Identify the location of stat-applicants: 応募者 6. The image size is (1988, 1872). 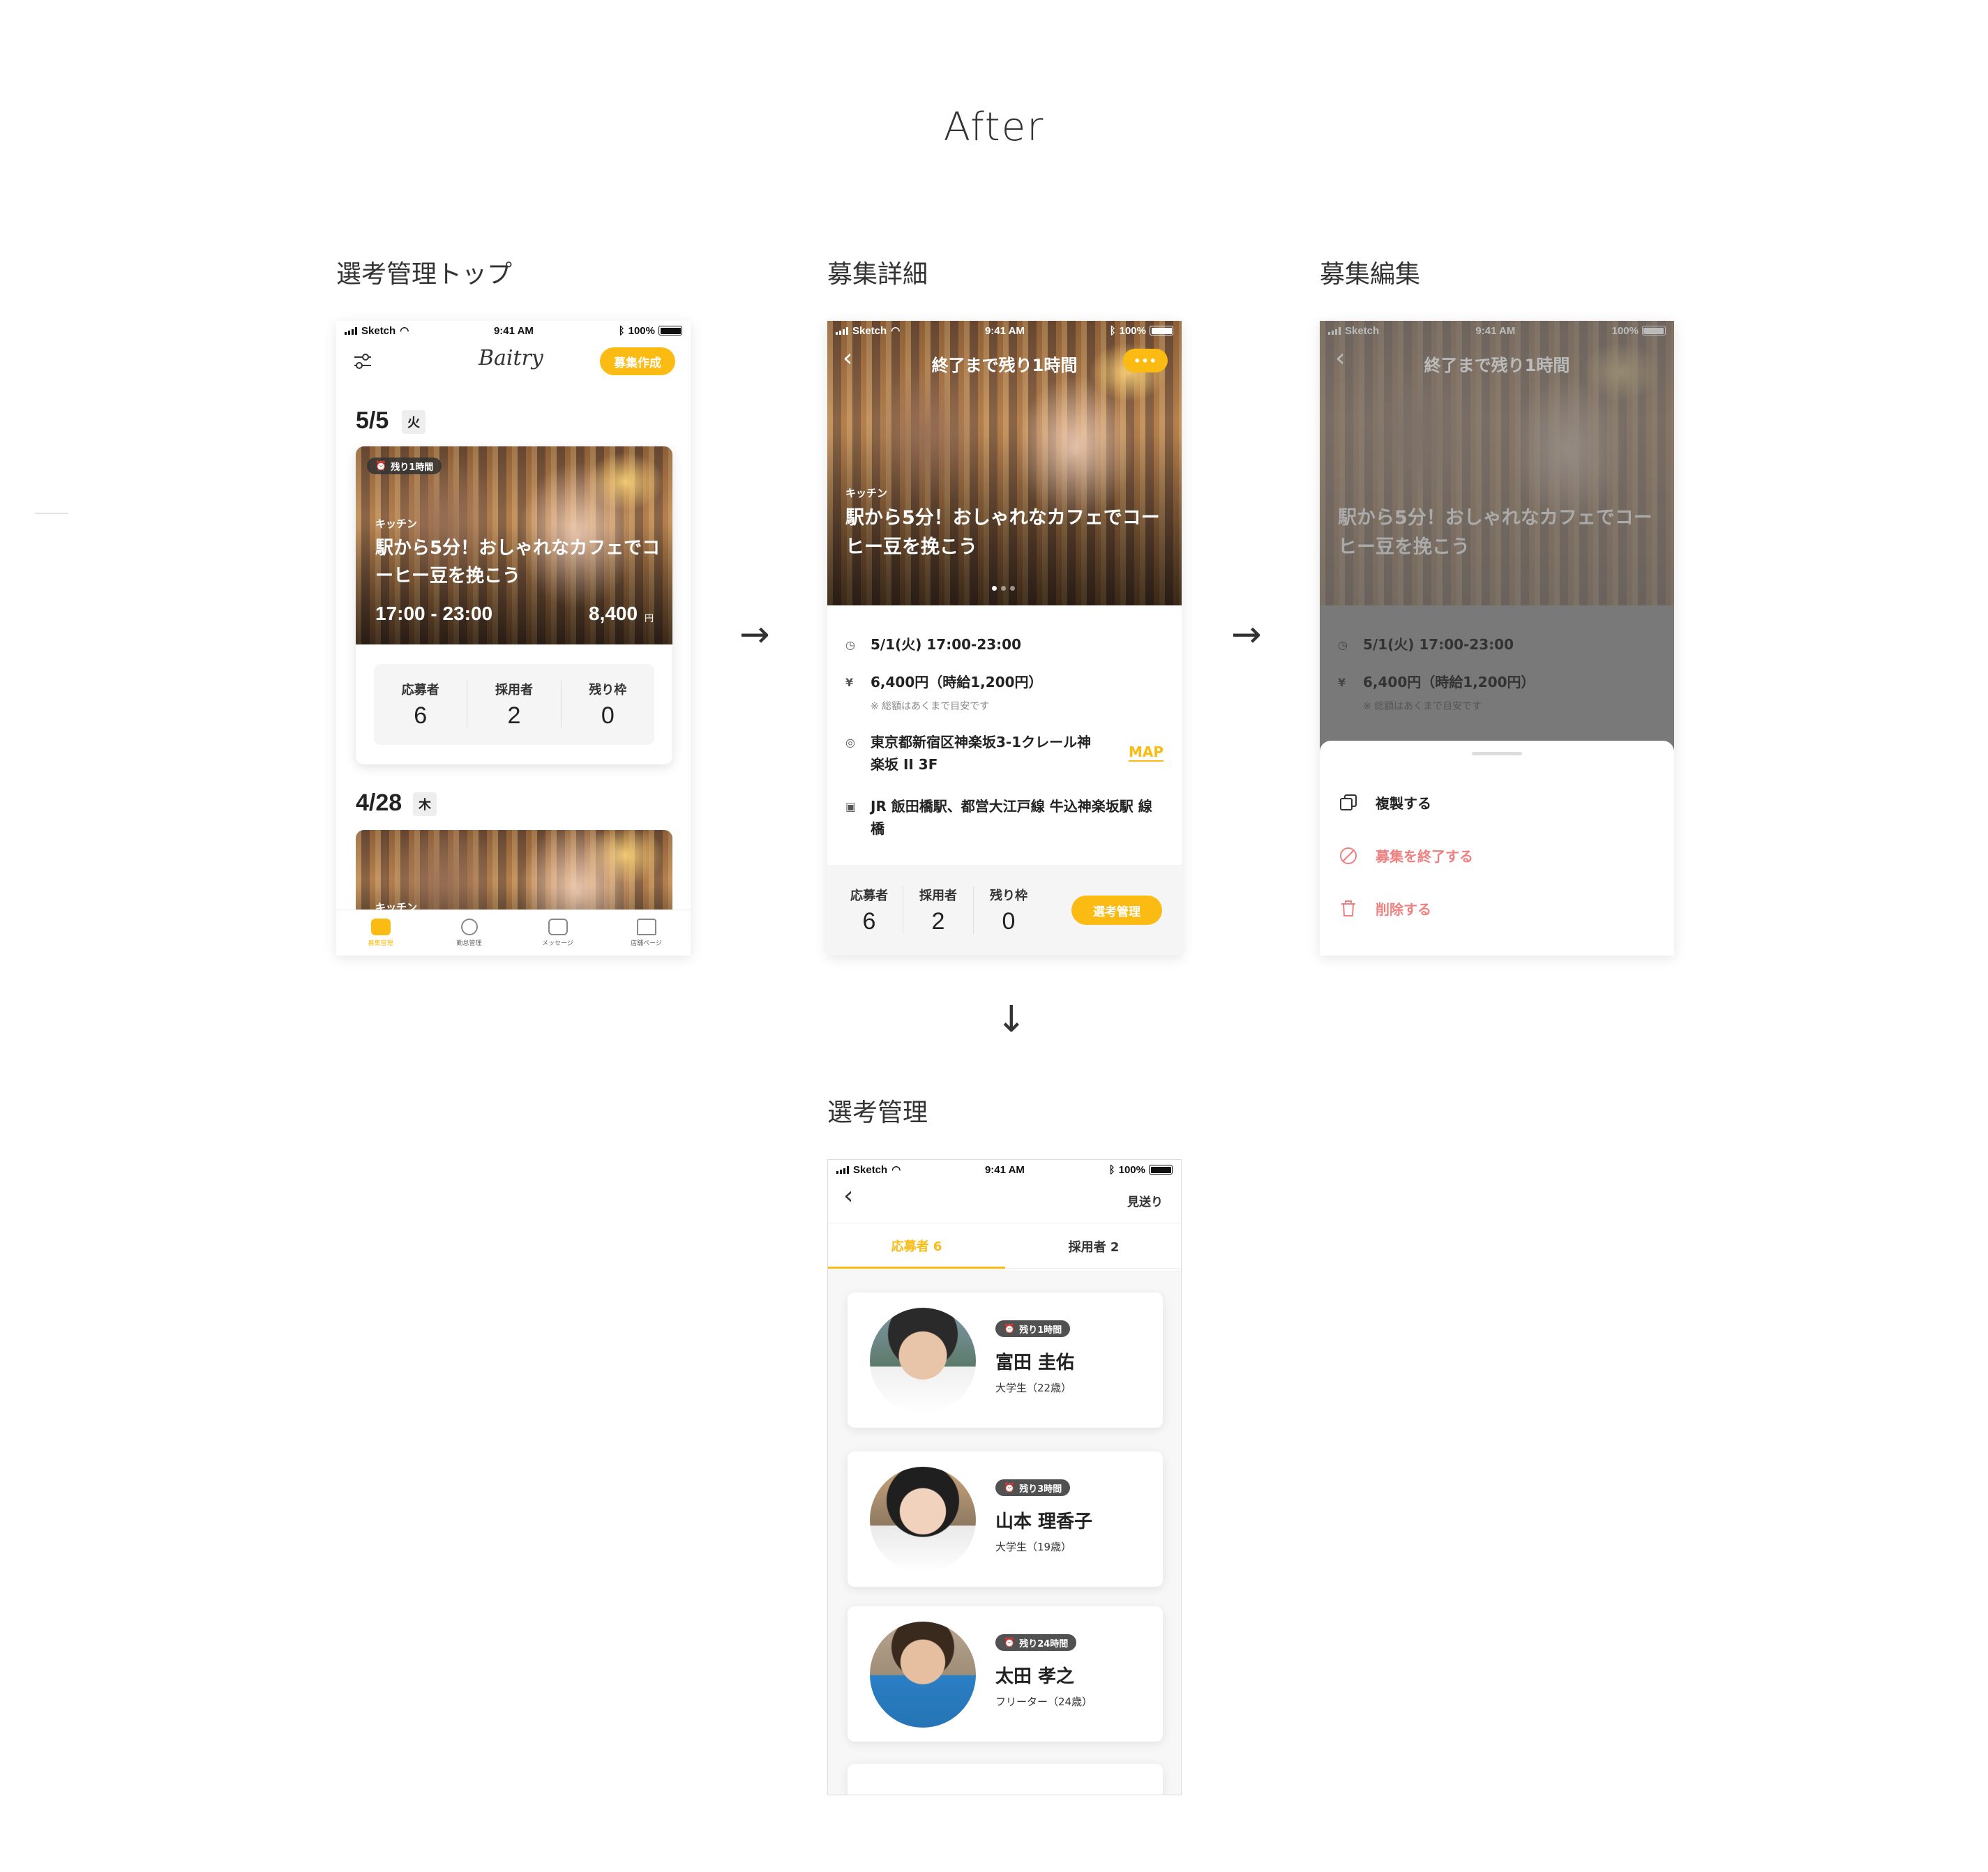
(869, 912).